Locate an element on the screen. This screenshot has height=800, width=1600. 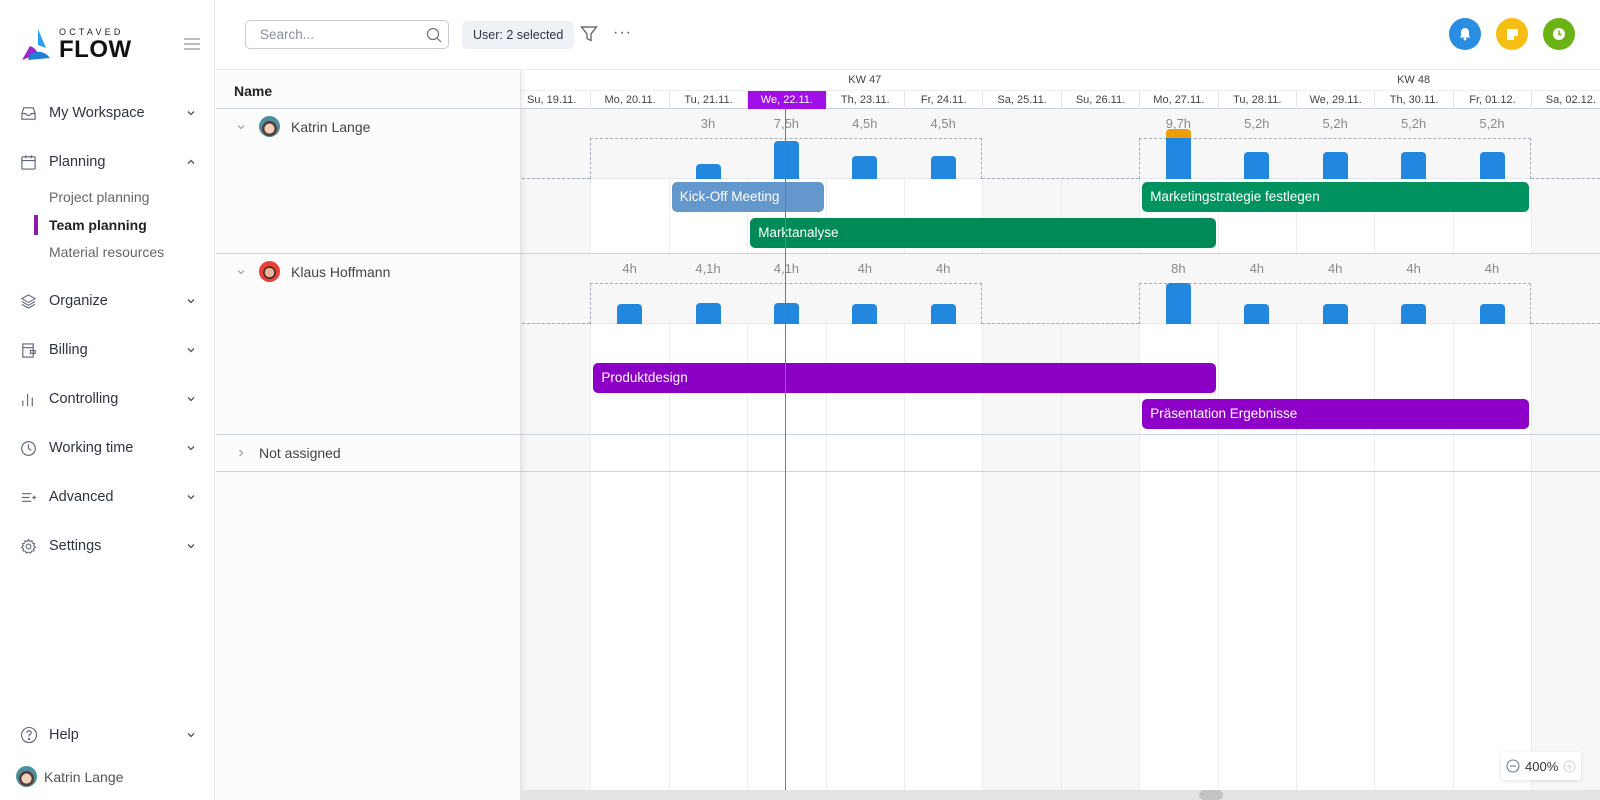
logo: OCTAVED FLOW is located at coordinates (76, 45).